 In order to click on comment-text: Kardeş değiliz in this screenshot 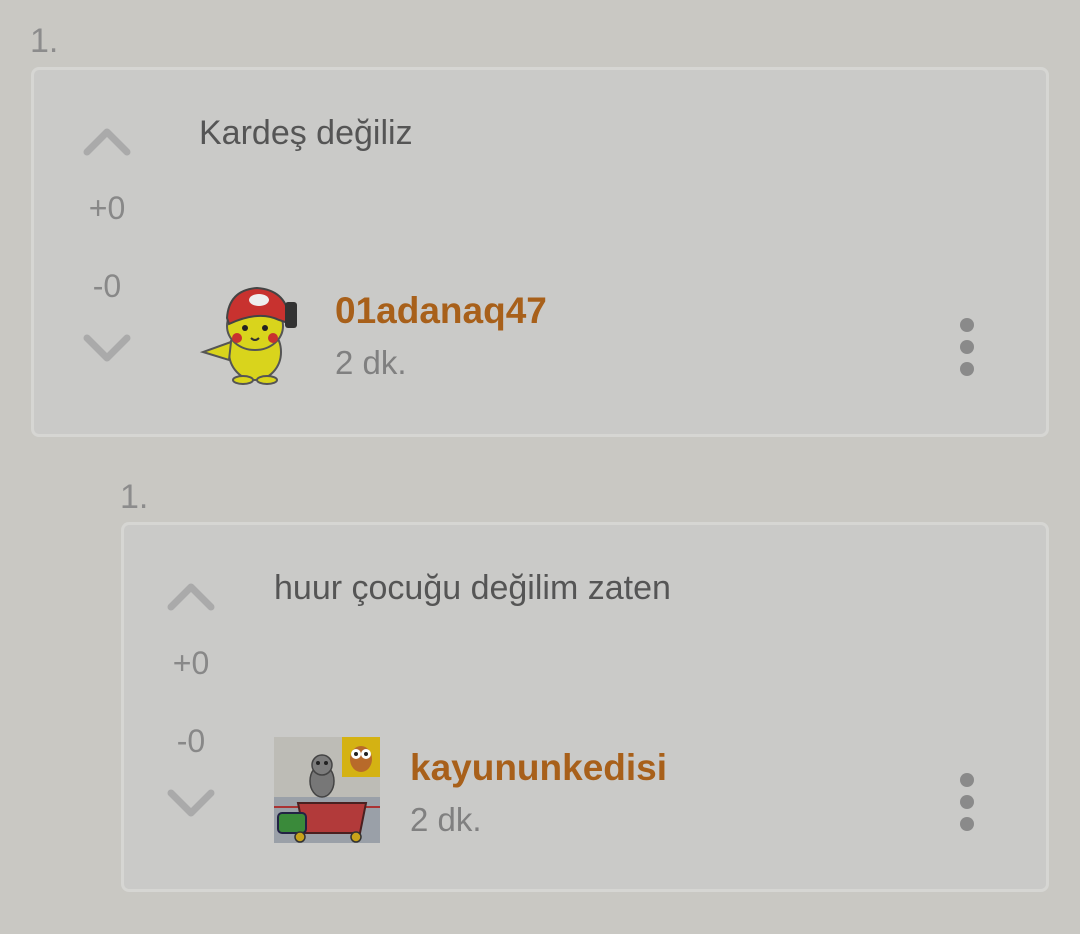, I will do `click(306, 133)`.